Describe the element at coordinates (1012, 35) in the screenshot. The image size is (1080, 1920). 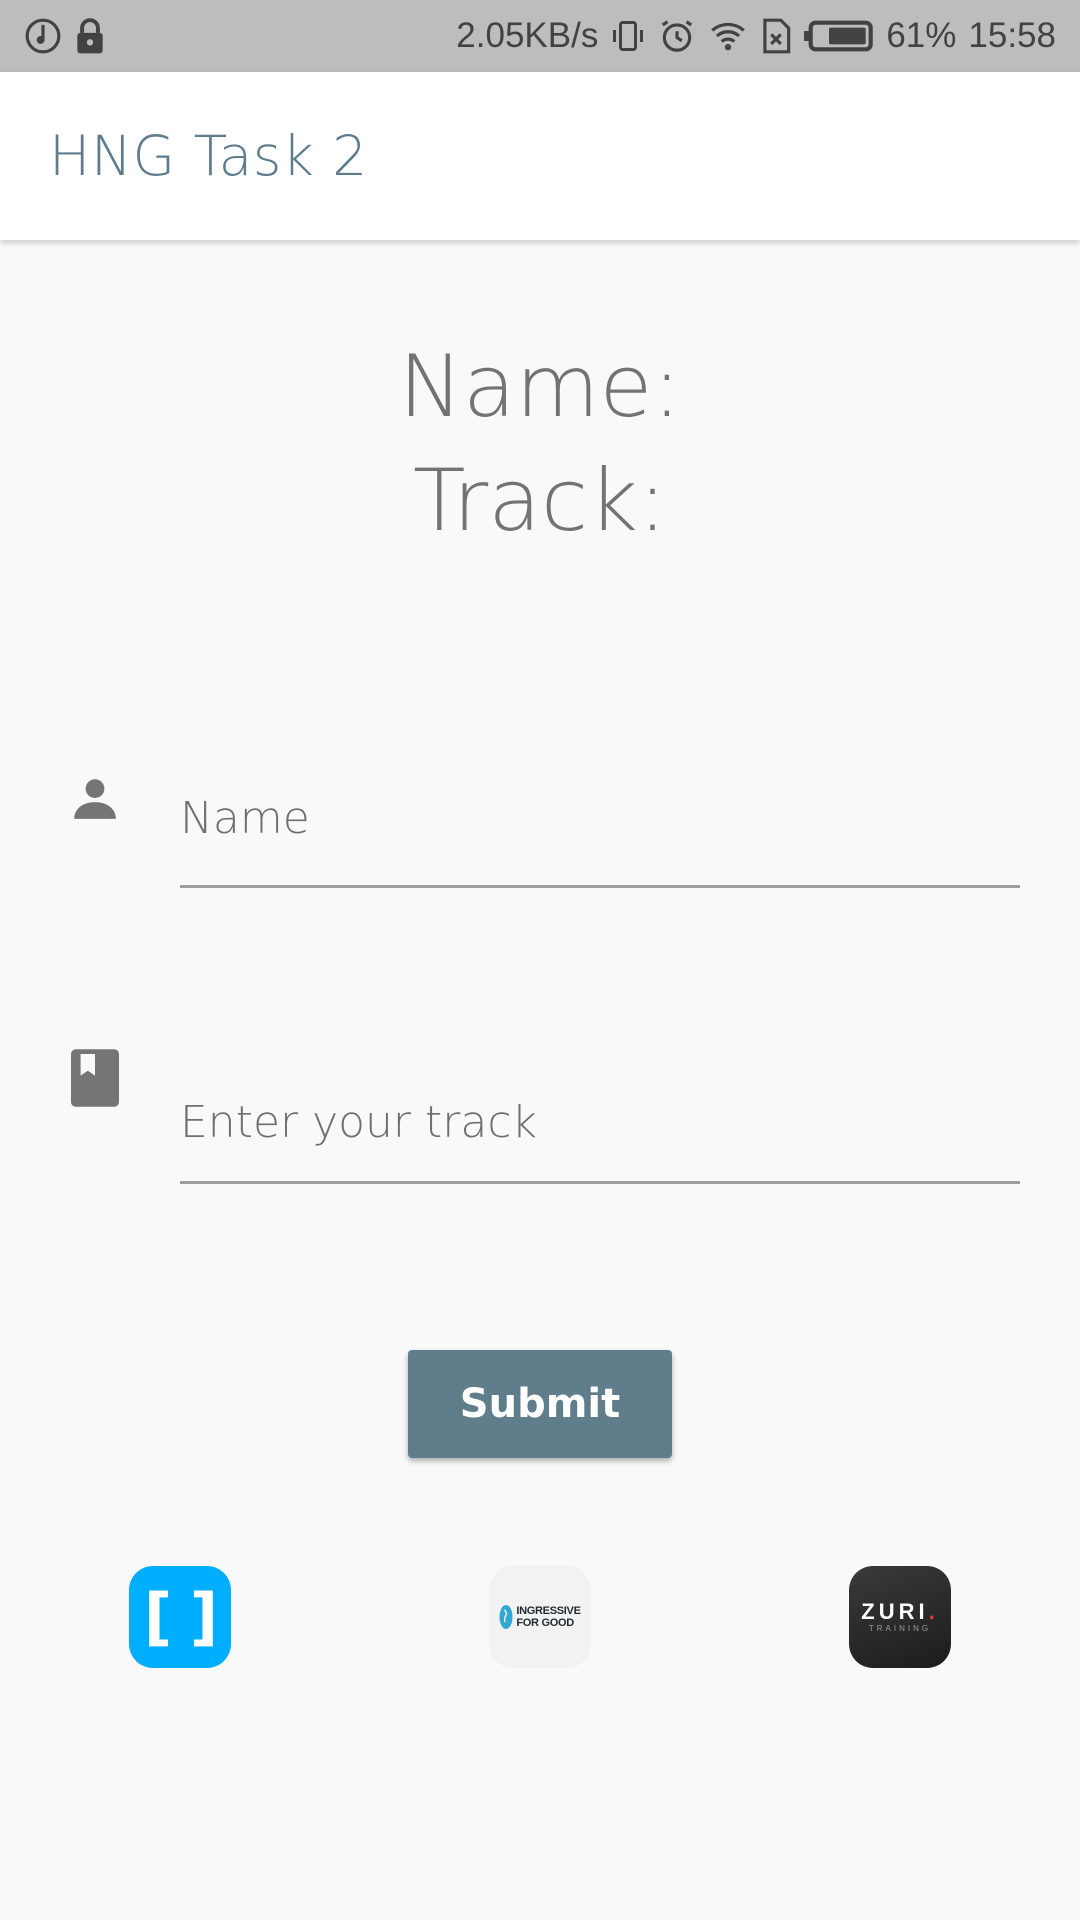
I see `clock: 15:58` at that location.